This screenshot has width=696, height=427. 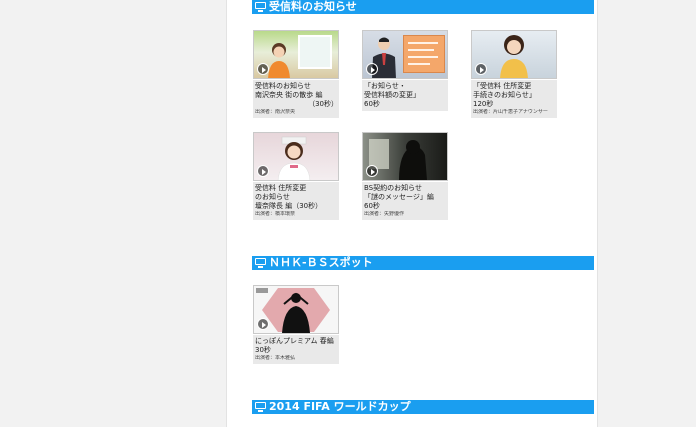 I want to click on video-caption: 「受信料 住所変更 手続きのお知らせ」 120秒 出演者：片山千恵子アナウンサー, so click(x=514, y=99).